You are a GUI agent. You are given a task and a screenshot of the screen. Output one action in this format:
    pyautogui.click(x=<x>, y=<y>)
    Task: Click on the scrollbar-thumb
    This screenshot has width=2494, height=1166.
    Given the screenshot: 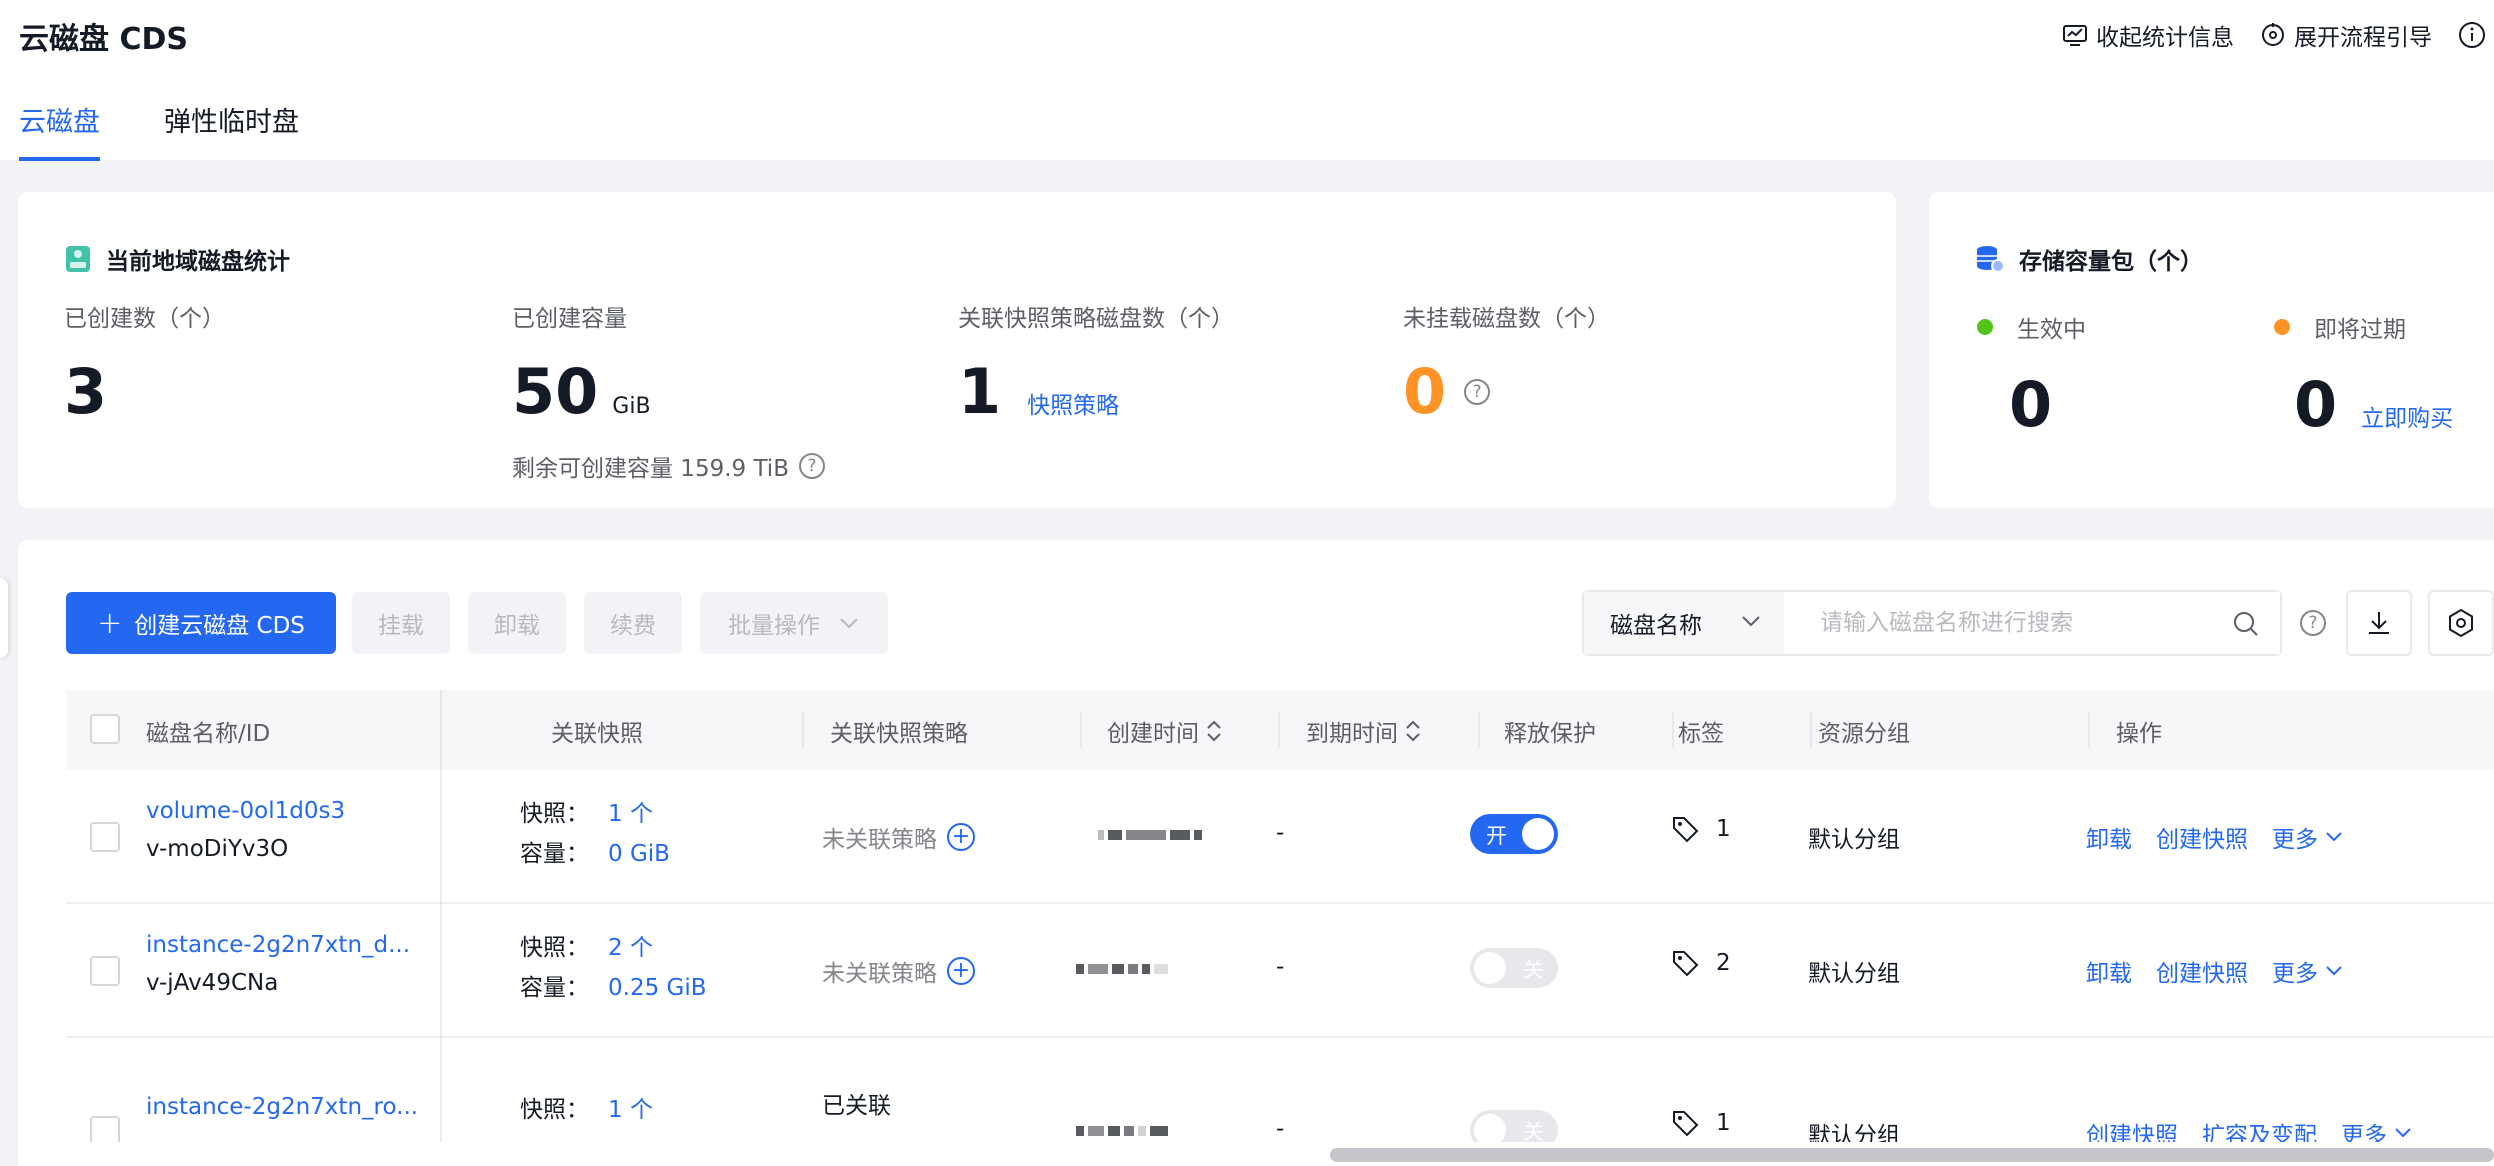 What is the action you would take?
    pyautogui.click(x=1912, y=1155)
    